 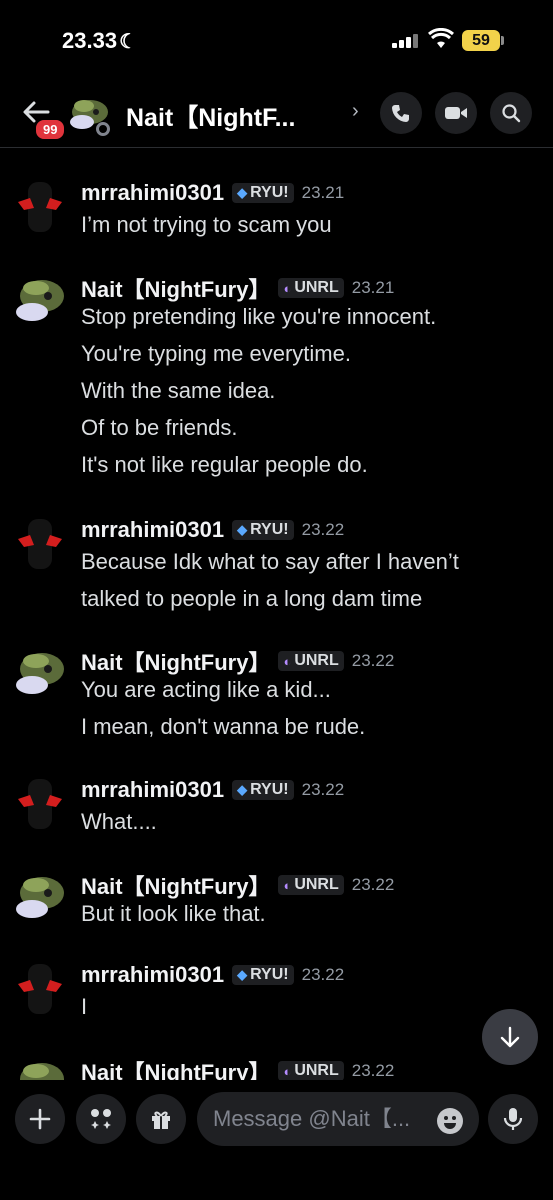 I want to click on status-time: 23.33 ☾, so click(x=99, y=41).